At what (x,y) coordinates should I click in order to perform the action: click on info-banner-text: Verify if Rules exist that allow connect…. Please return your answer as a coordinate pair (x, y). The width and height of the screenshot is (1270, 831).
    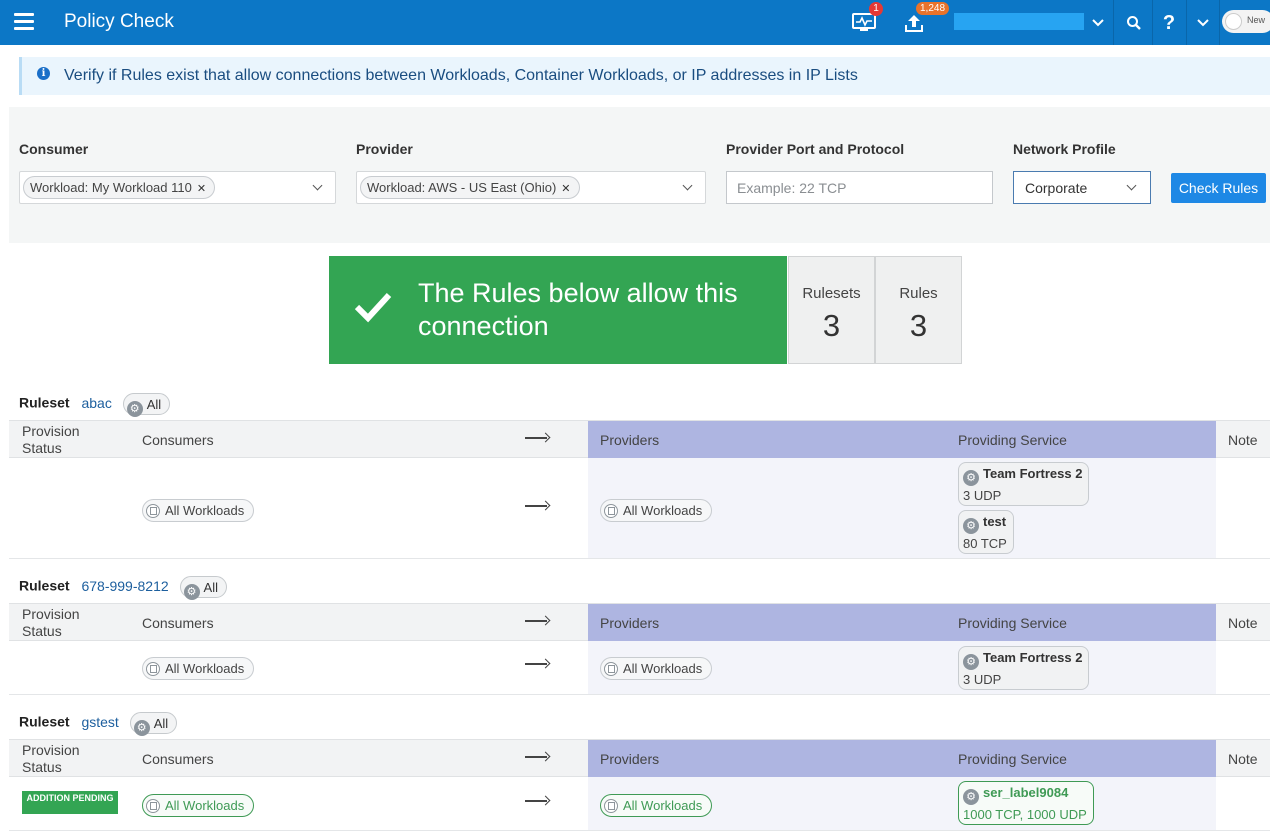
    Looking at the image, I should click on (461, 75).